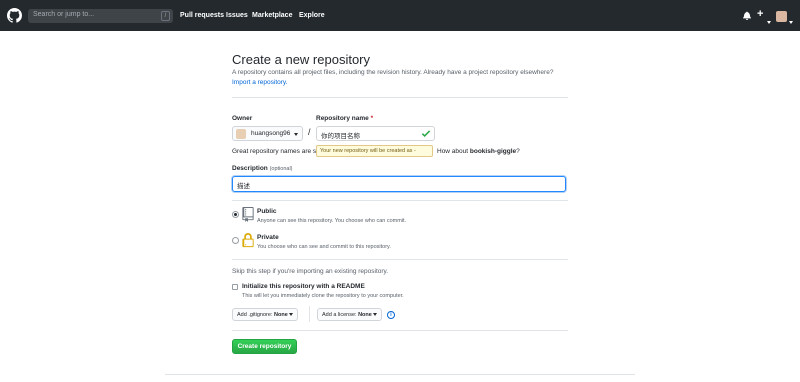  I want to click on create-repository-button: Create repository, so click(264, 346).